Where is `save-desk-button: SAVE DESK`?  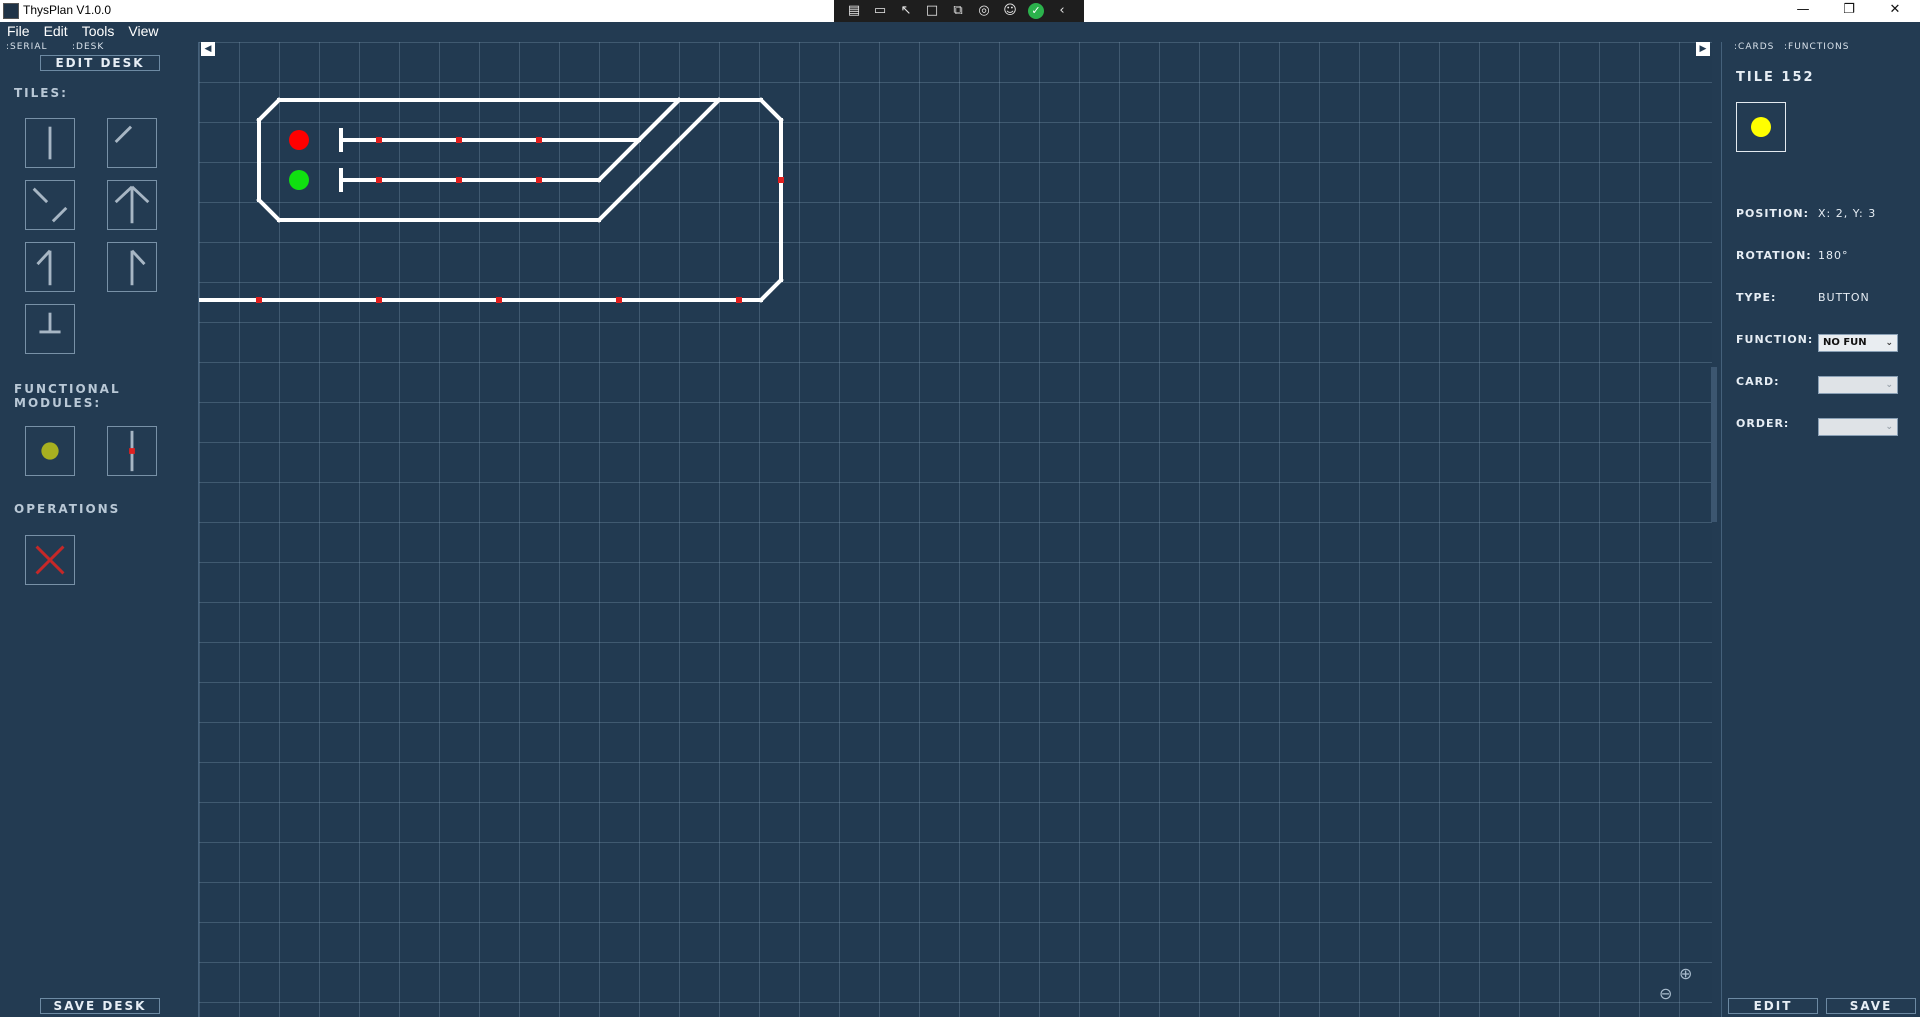
save-desk-button: SAVE DESK is located at coordinates (100, 1006).